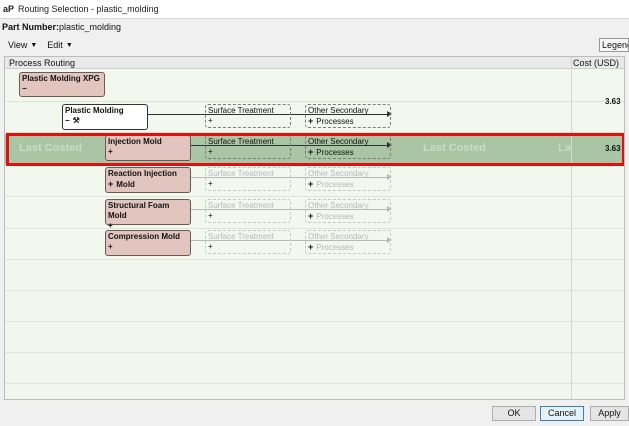 The height and width of the screenshot is (426, 629). Describe the element at coordinates (42, 63) in the screenshot. I see `process-routing-header: Process Routing` at that location.